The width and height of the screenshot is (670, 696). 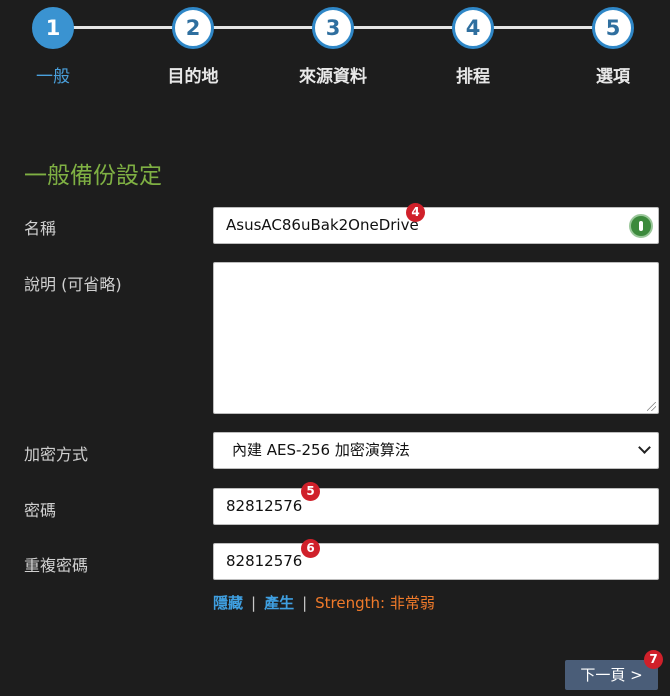 What do you see at coordinates (436, 338) in the screenshot?
I see `description-textarea` at bounding box center [436, 338].